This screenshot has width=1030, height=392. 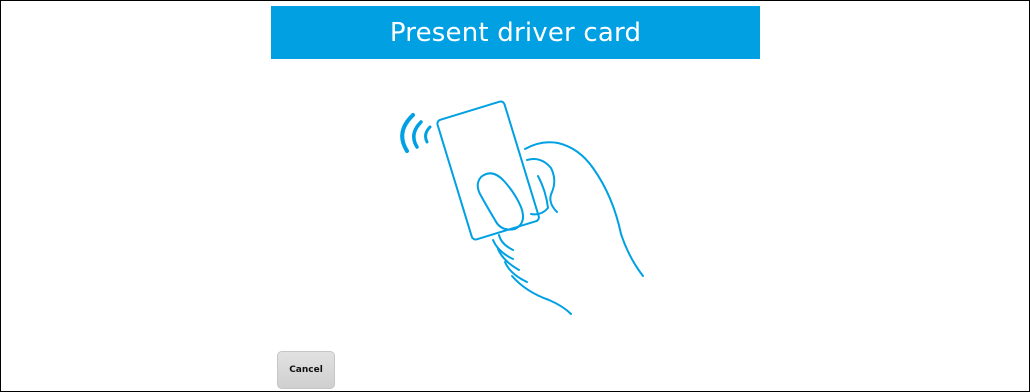 What do you see at coordinates (560, 228) in the screenshot?
I see `hand-shape` at bounding box center [560, 228].